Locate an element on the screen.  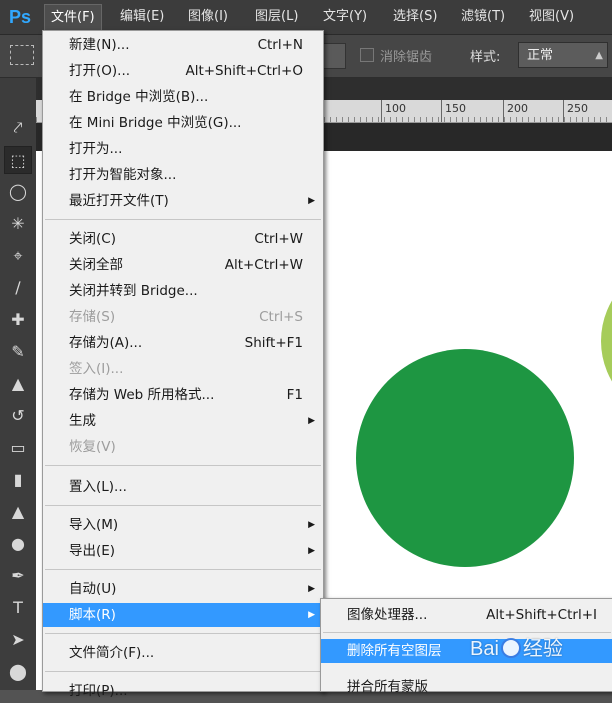
move-tool-icon: ⤤ is located at coordinates (18, 128).